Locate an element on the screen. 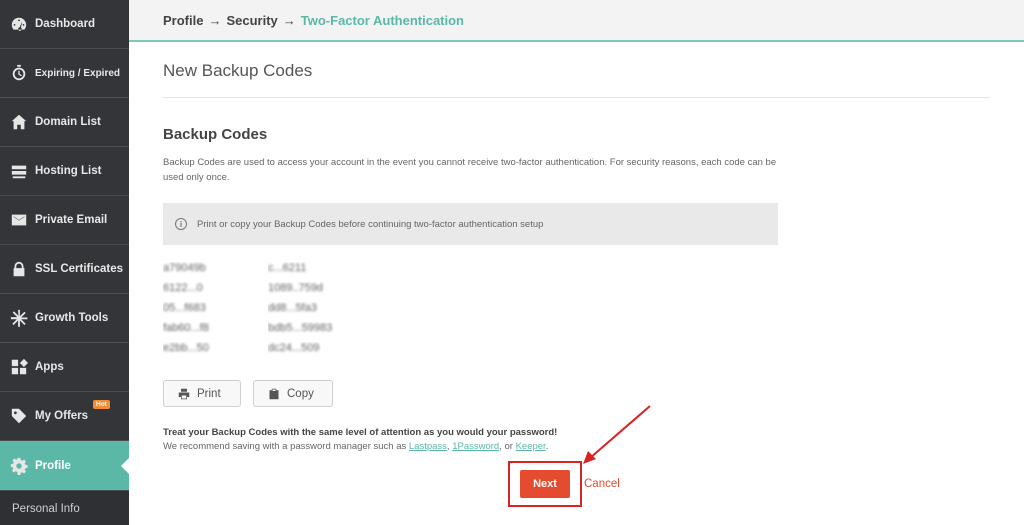 This screenshot has width=1024, height=525. sidebar-item-growth-tools: Growth Tools is located at coordinates (64, 318).